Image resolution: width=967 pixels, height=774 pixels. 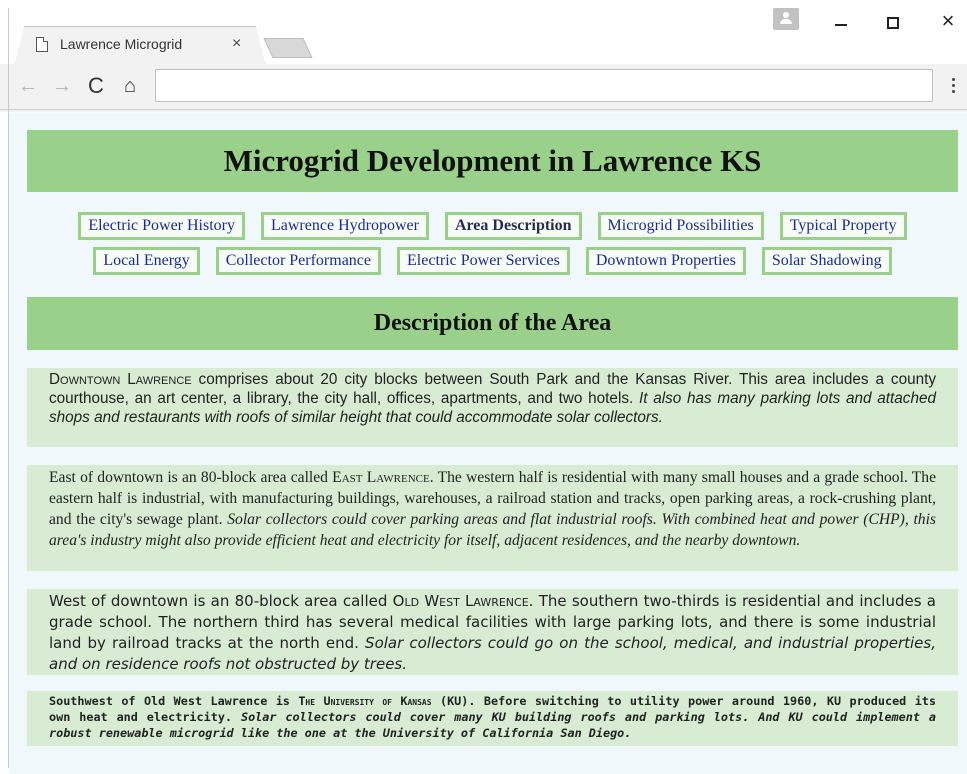 I want to click on nav-electric-power-services: Electric Power Services, so click(x=483, y=261).